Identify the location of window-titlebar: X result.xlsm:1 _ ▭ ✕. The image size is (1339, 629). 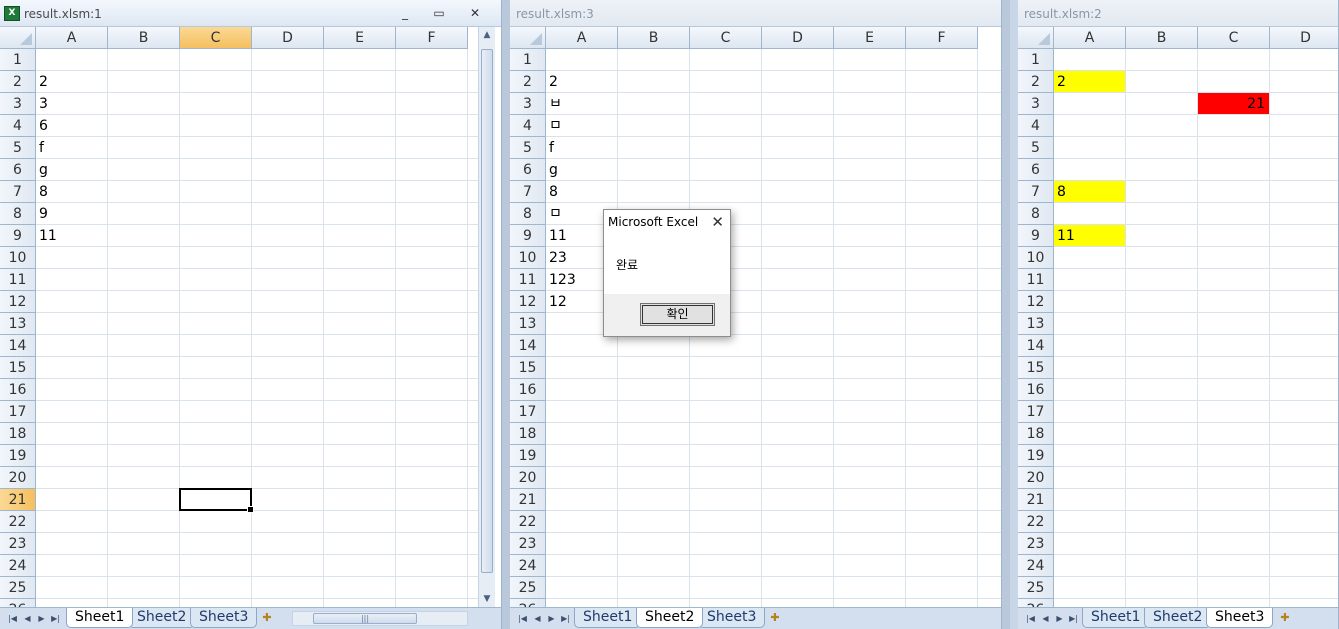
(250, 13).